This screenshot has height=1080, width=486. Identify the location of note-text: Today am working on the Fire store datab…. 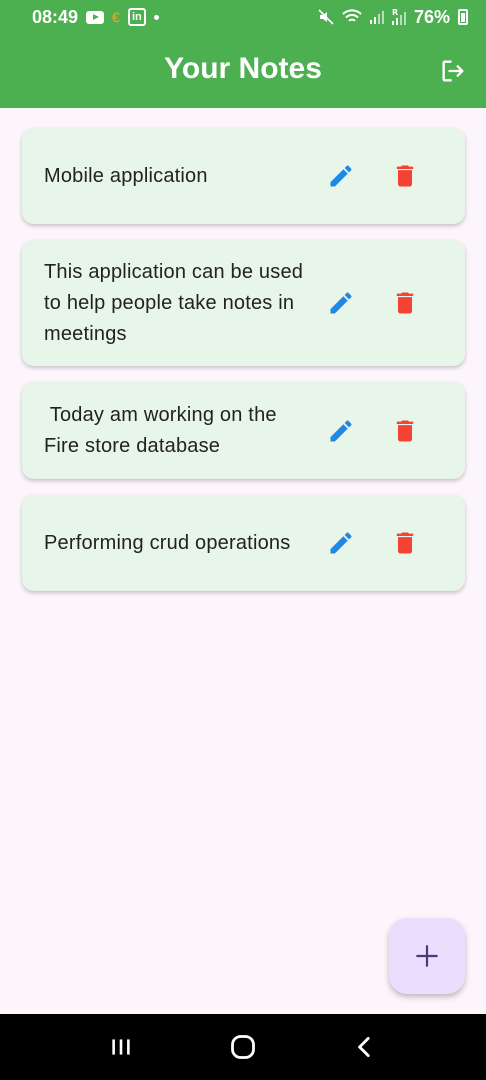
(163, 430).